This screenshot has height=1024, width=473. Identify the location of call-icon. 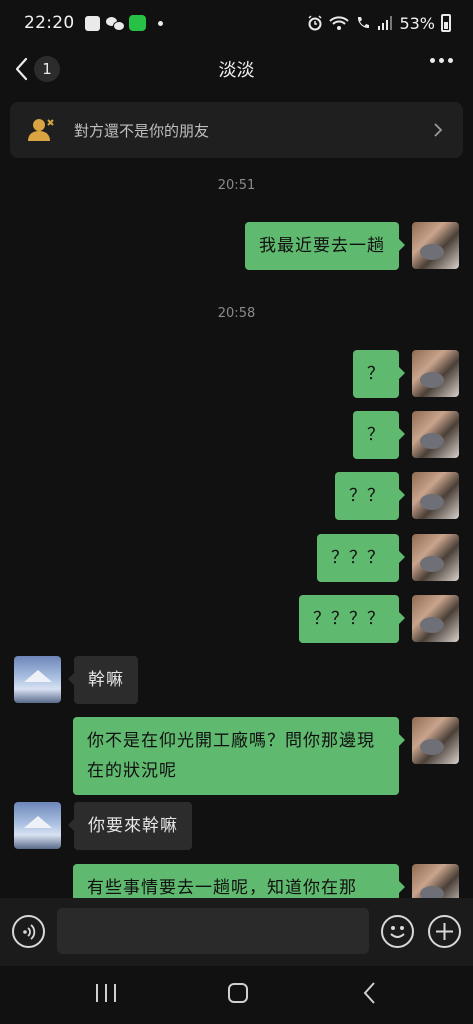
(364, 23).